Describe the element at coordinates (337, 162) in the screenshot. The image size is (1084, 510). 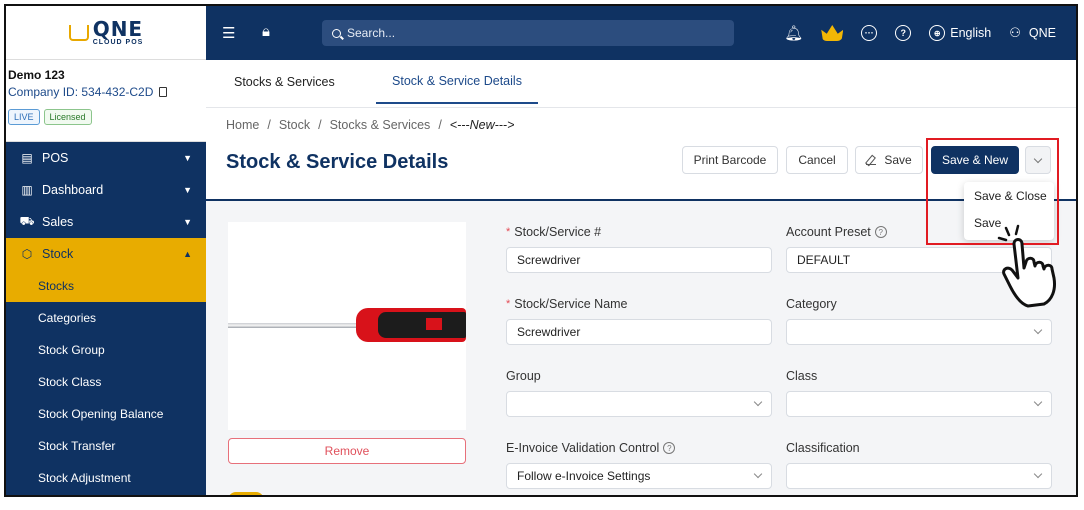
I see `page-title: Stock & Service Details` at that location.